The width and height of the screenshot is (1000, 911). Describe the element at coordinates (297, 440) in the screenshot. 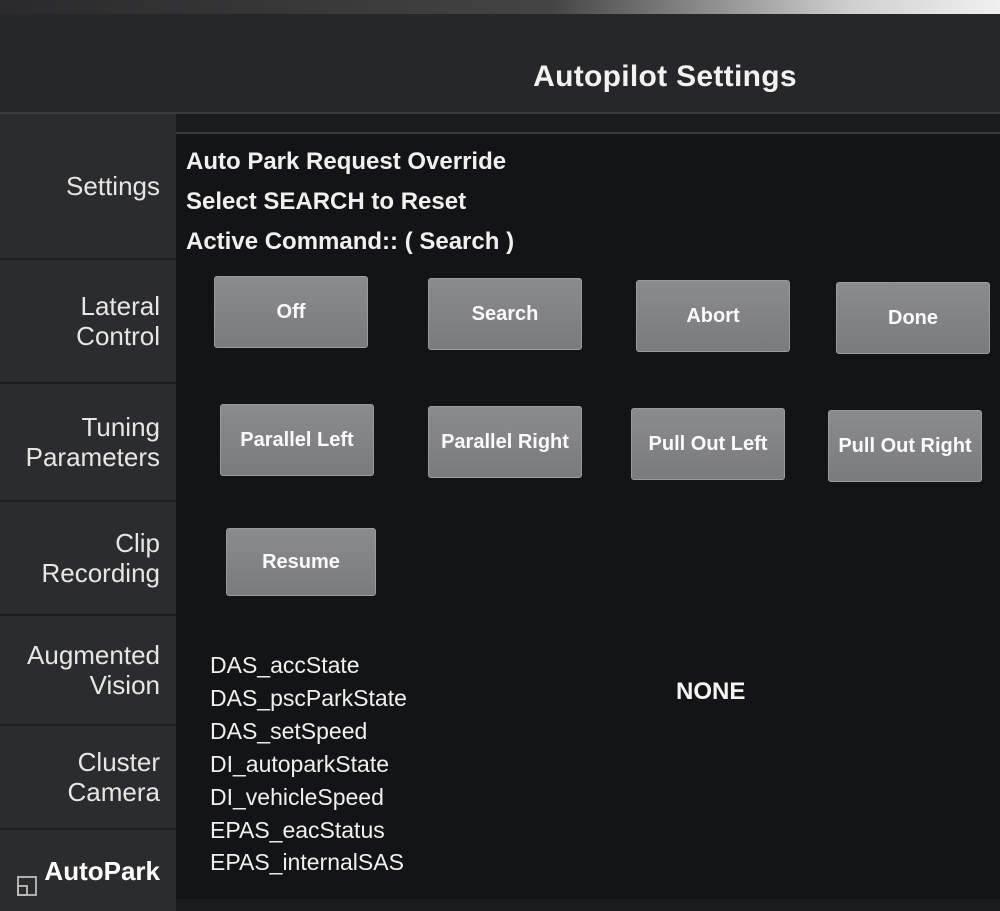

I see `parallel-left-button: Parallel Left` at that location.